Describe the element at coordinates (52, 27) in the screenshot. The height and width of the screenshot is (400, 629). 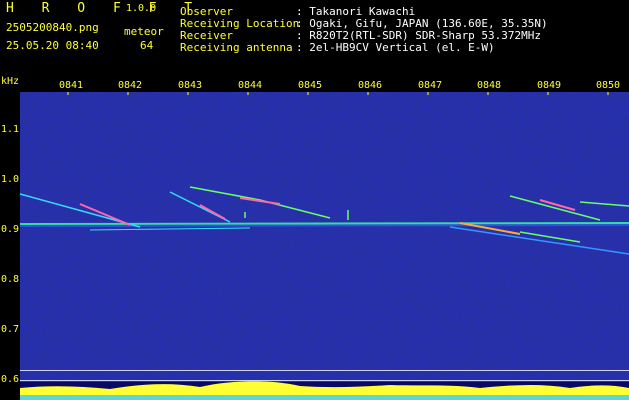
I see `capture-filename: 2505200840.png` at that location.